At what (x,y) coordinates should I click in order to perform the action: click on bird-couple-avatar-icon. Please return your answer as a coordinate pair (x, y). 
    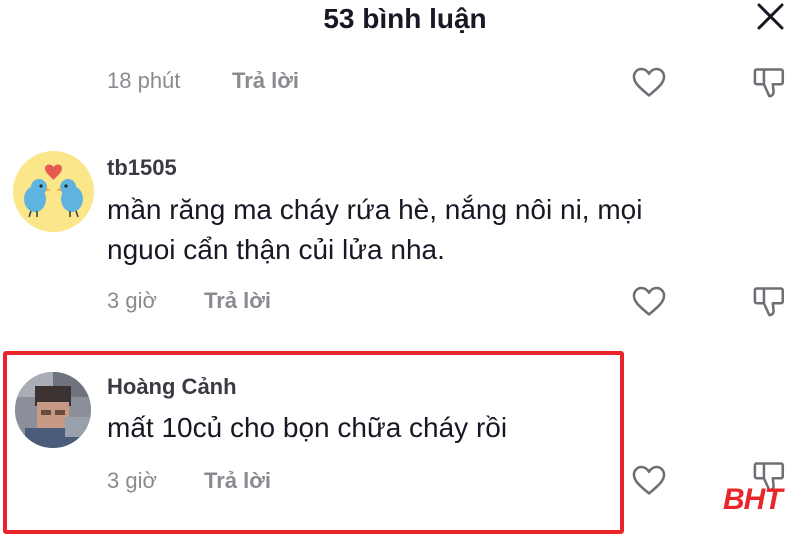
    Looking at the image, I should click on (53, 191).